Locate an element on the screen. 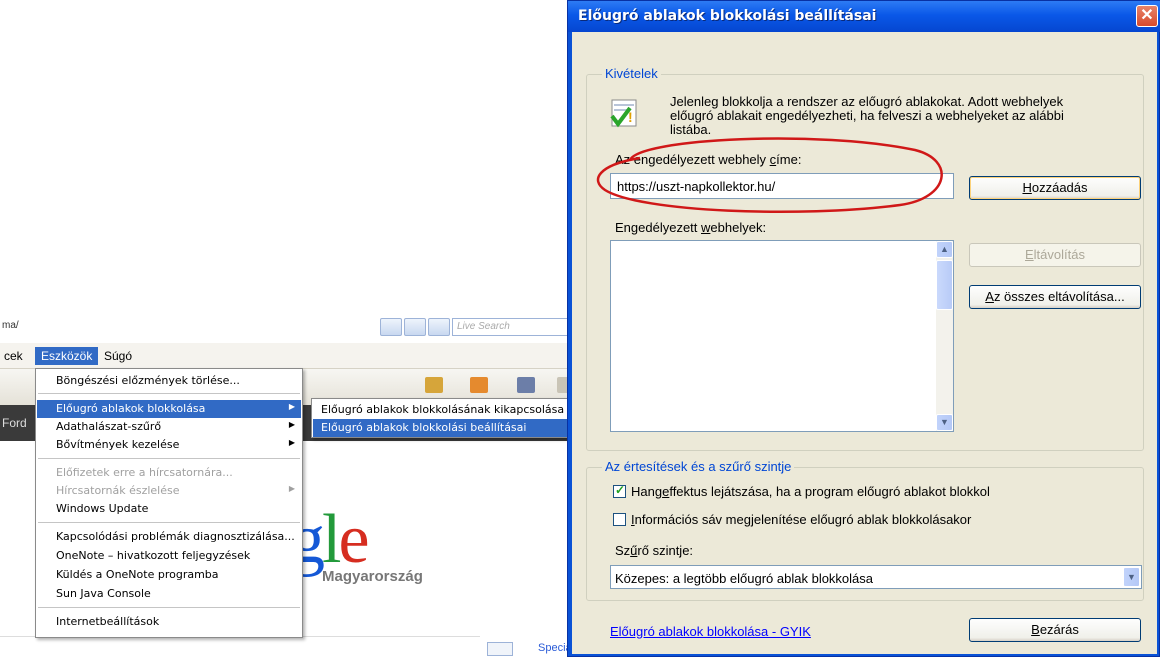 The width and height of the screenshot is (1160, 657). allowed-sites-list: ▲ ▼ is located at coordinates (782, 336).